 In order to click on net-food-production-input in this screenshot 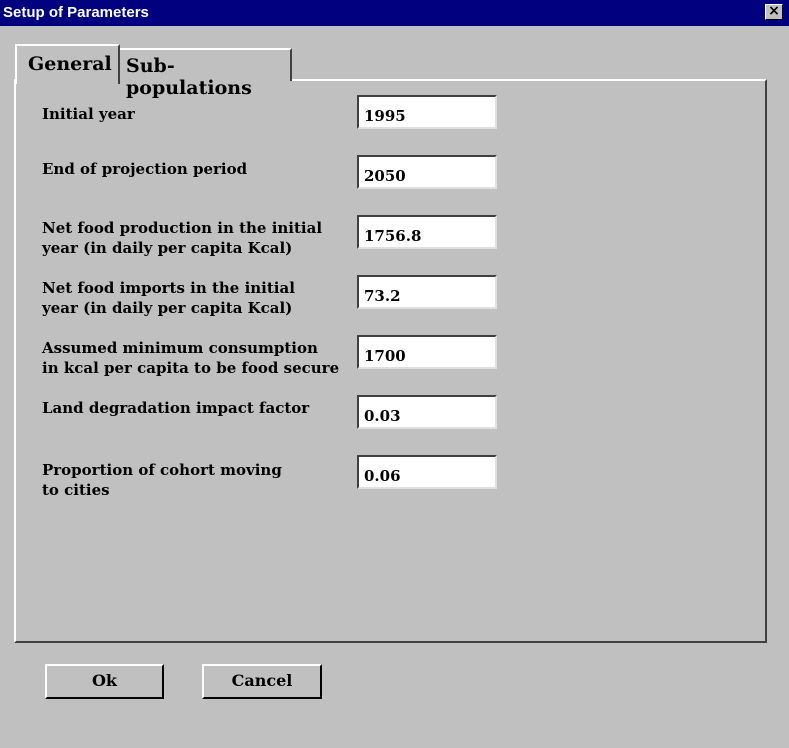, I will do `click(427, 232)`.